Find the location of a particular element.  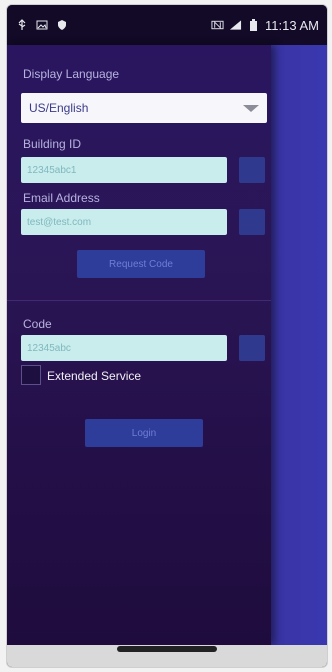

code-label: Code is located at coordinates (37, 324).